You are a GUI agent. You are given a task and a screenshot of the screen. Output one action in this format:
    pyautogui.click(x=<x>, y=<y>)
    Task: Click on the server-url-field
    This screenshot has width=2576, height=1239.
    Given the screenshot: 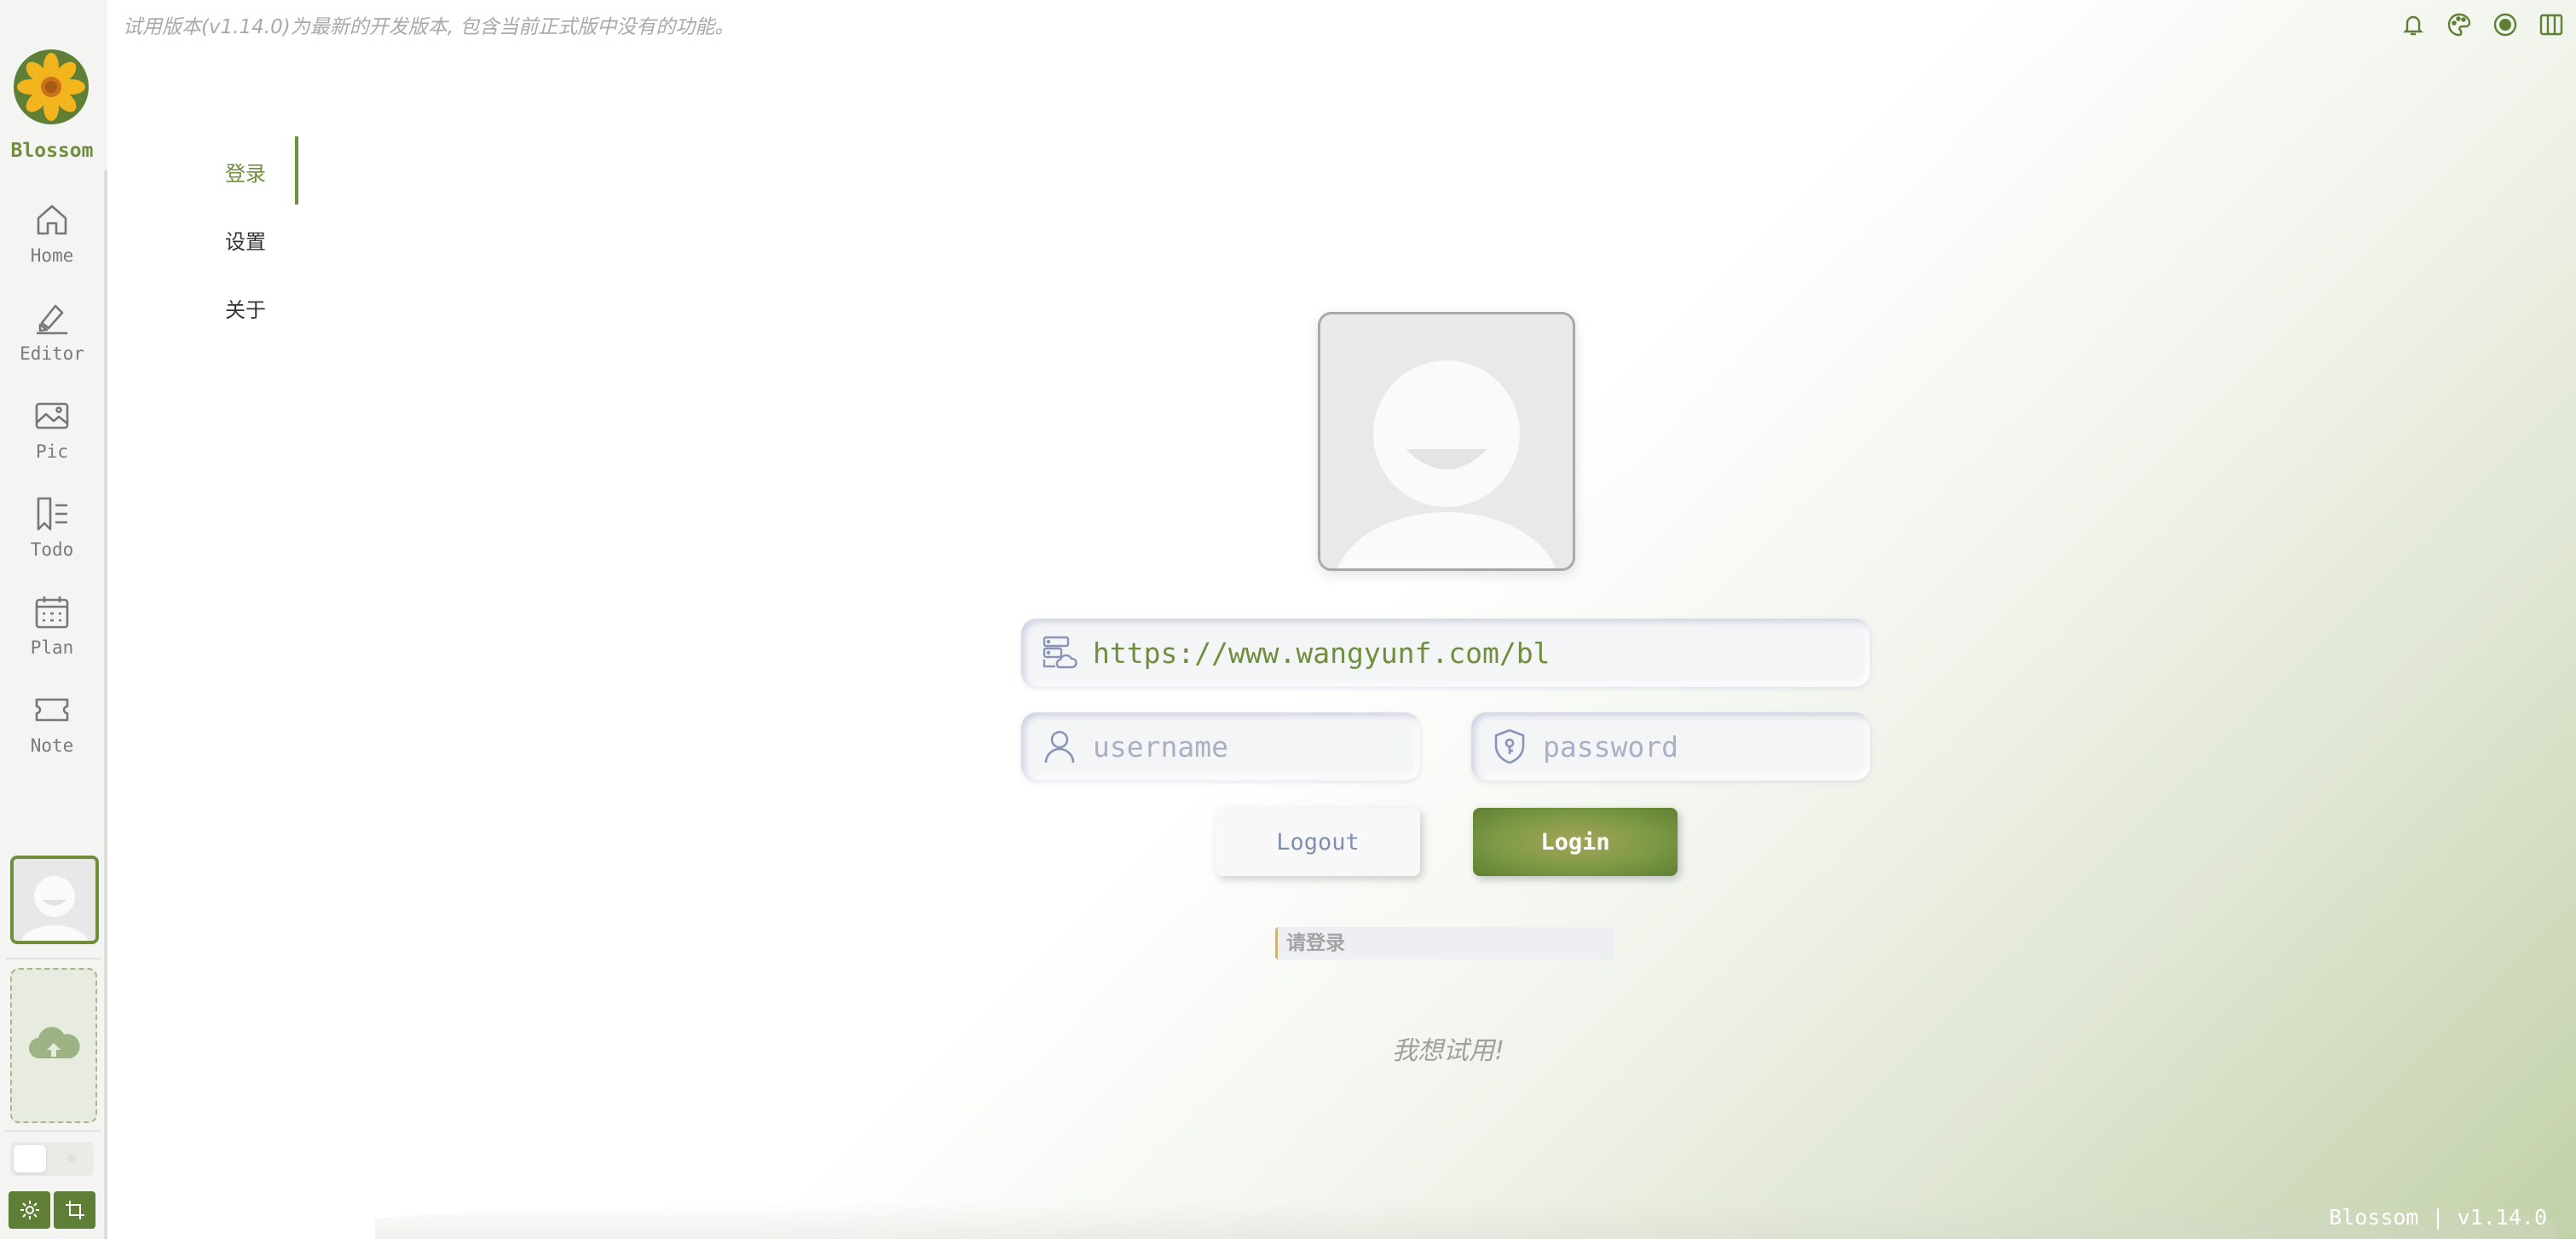 What is the action you would take?
    pyautogui.click(x=1445, y=653)
    